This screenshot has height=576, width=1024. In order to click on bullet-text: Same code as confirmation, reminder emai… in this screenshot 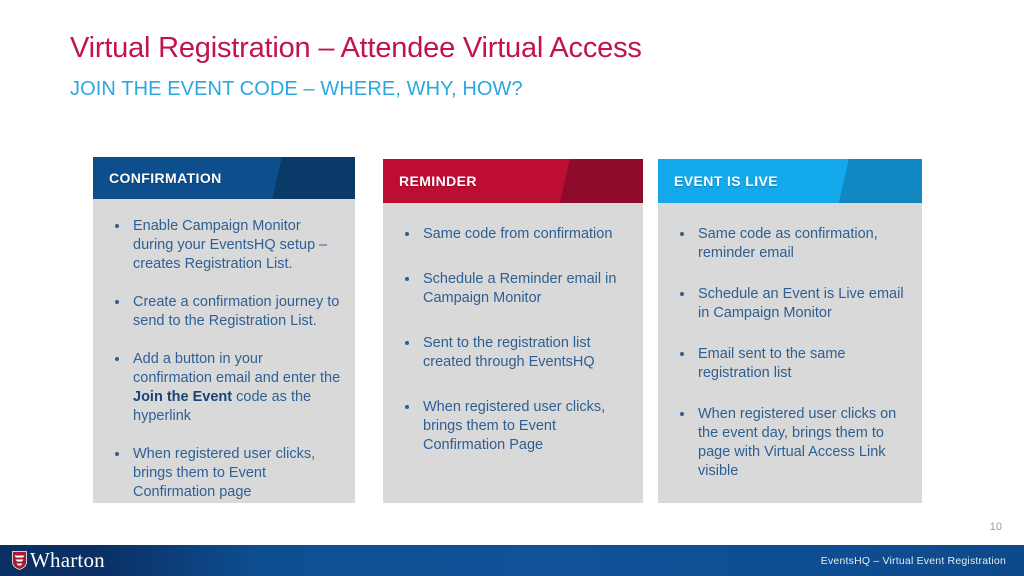, I will do `click(788, 243)`.